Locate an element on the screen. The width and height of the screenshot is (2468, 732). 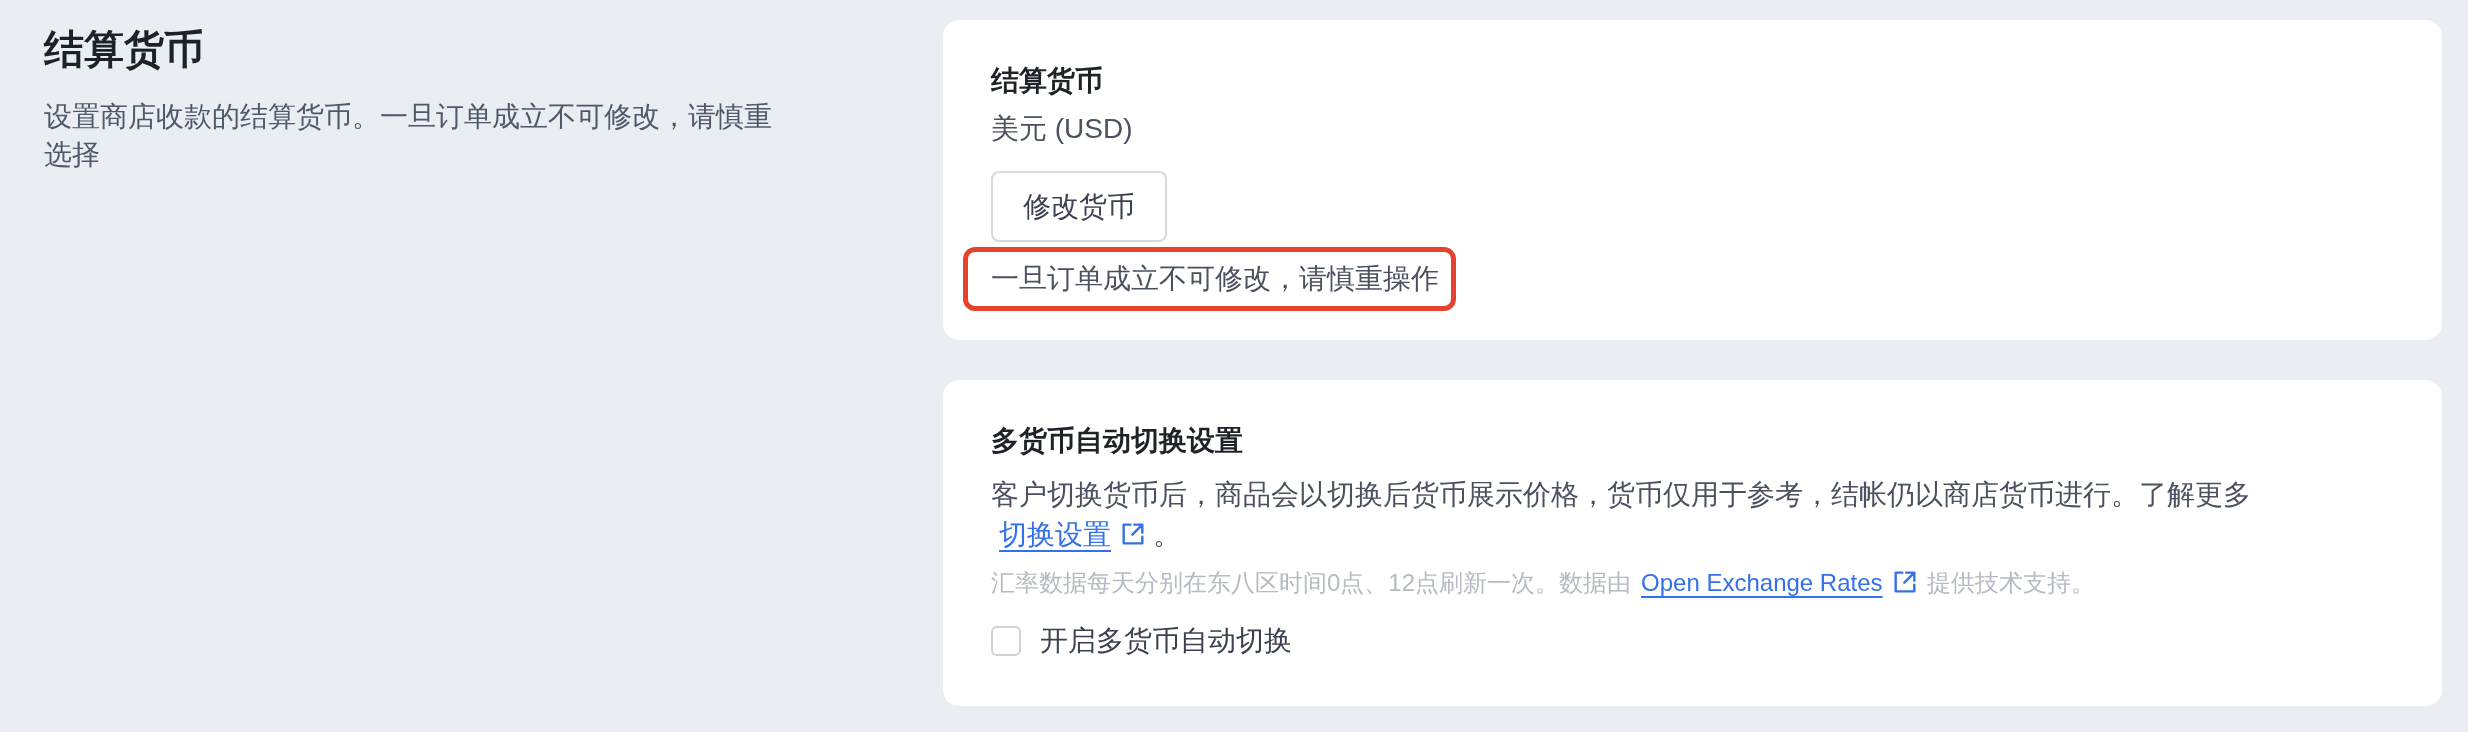
section-title: 结算货币 is located at coordinates (124, 49).